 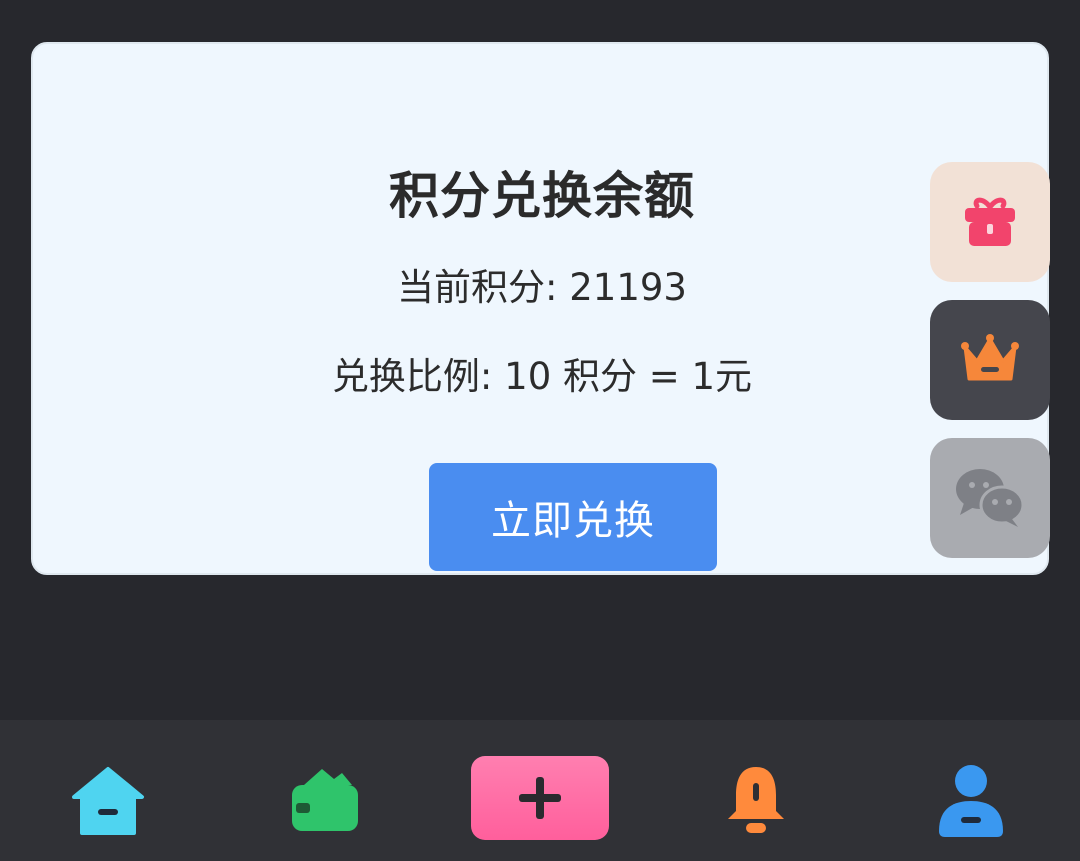 I want to click on plus-icon, so click(x=540, y=798).